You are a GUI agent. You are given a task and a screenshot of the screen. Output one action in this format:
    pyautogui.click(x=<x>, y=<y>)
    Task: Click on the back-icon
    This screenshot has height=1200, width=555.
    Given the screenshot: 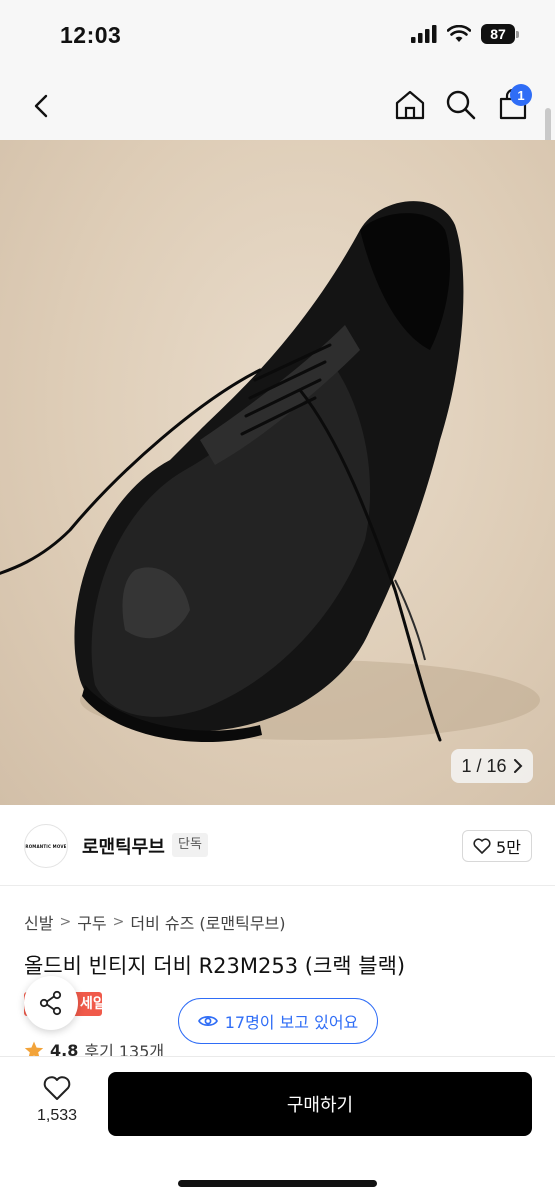 What is the action you would take?
    pyautogui.click(x=42, y=106)
    